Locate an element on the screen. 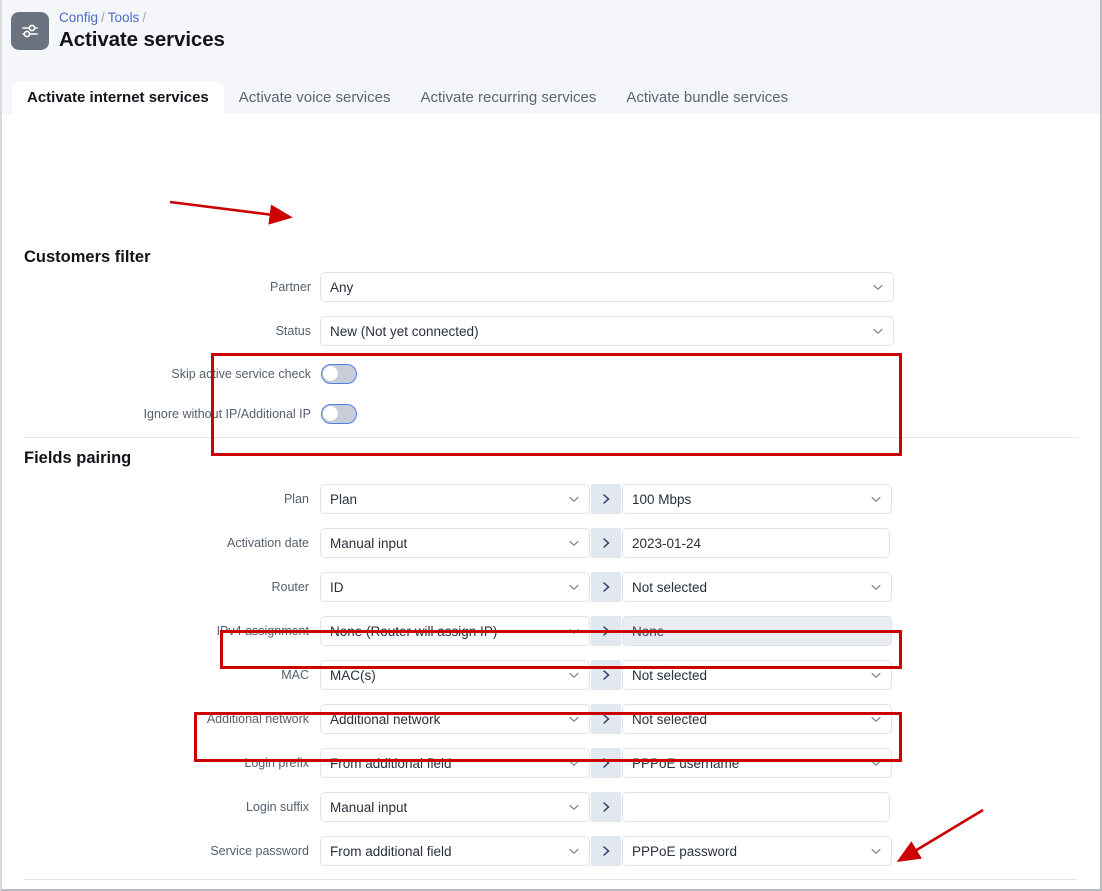 The image size is (1102, 891). form-row-router: Router is located at coordinates (161, 587).